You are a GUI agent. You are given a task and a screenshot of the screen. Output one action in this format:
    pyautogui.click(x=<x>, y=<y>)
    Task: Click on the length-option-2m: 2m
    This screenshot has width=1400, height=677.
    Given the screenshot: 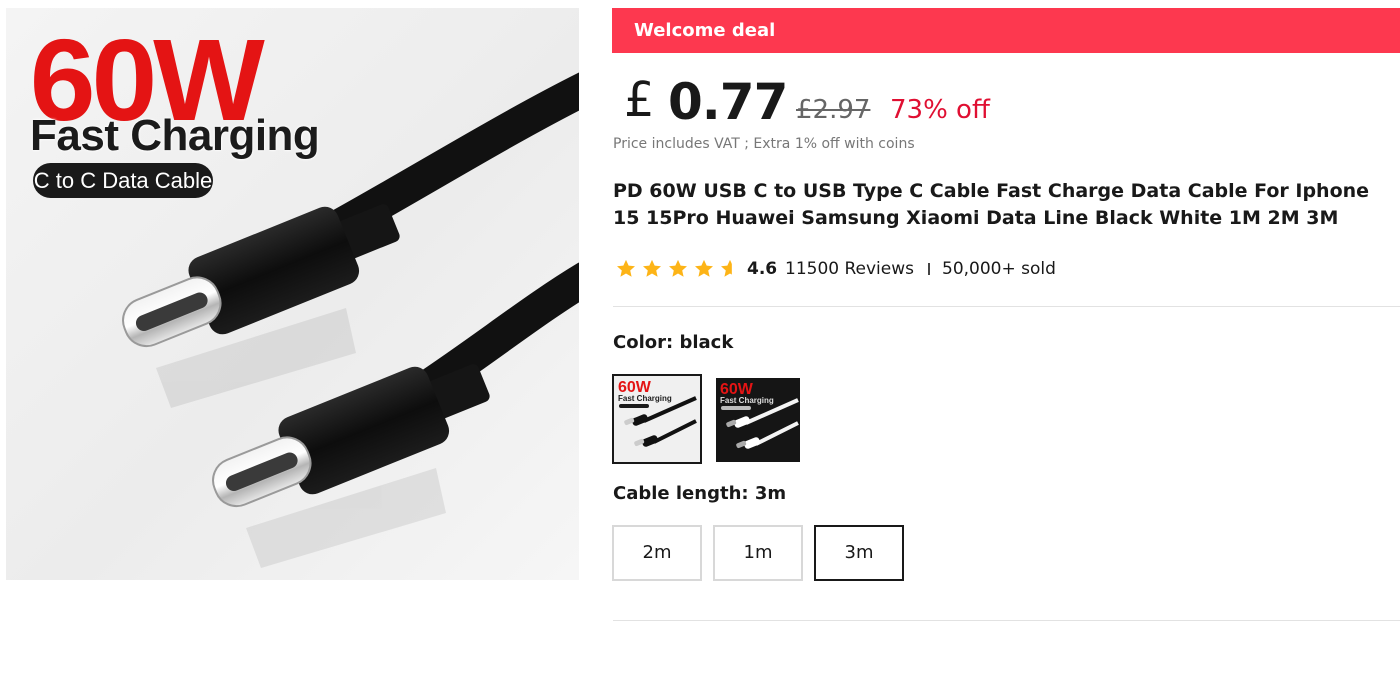 What is the action you would take?
    pyautogui.click(x=657, y=553)
    